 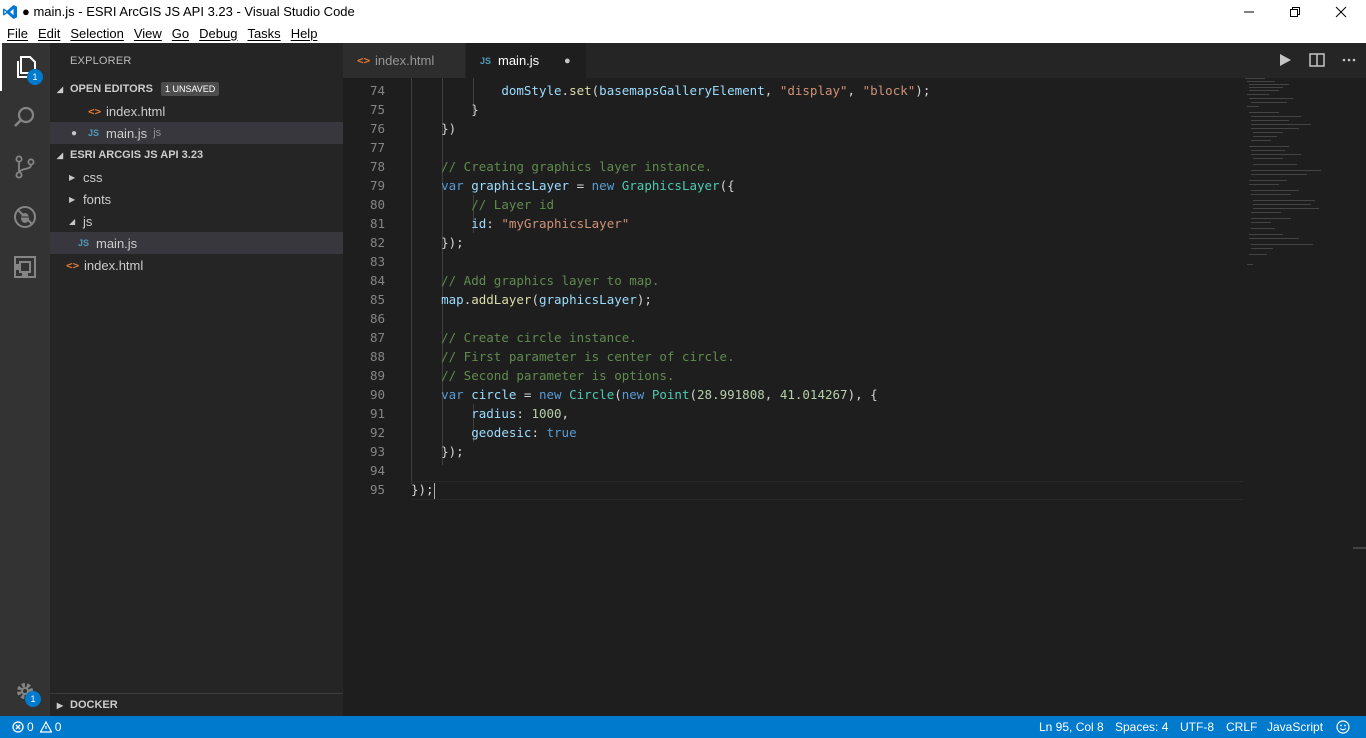 What do you see at coordinates (1343, 727) in the screenshot?
I see `feedback-smiley-icon` at bounding box center [1343, 727].